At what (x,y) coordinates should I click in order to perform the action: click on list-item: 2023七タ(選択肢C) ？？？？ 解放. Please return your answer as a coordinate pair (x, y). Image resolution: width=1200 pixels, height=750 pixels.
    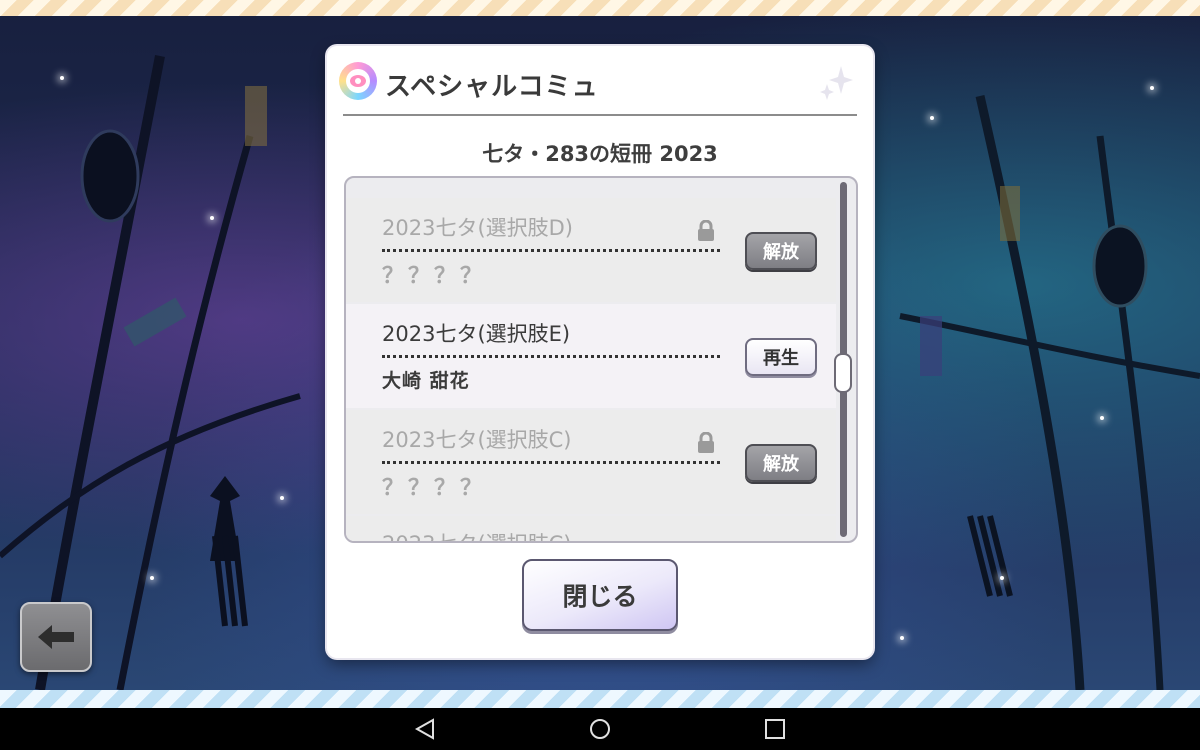
    Looking at the image, I should click on (591, 462).